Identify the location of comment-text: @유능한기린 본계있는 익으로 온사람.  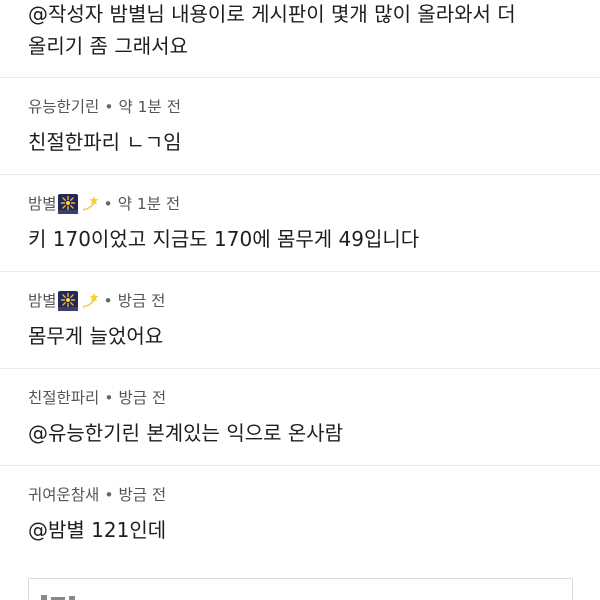
(186, 433).